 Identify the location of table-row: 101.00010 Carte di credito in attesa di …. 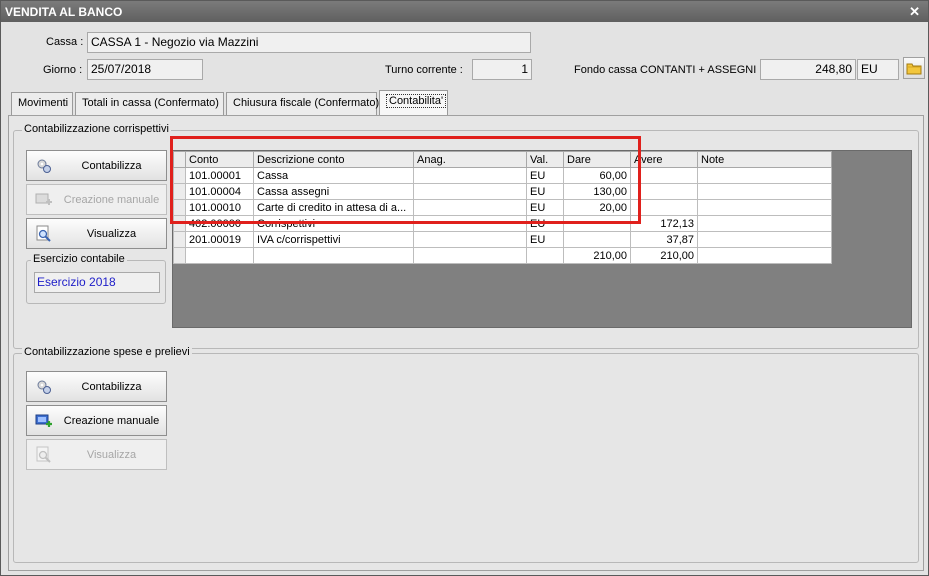
(502, 207).